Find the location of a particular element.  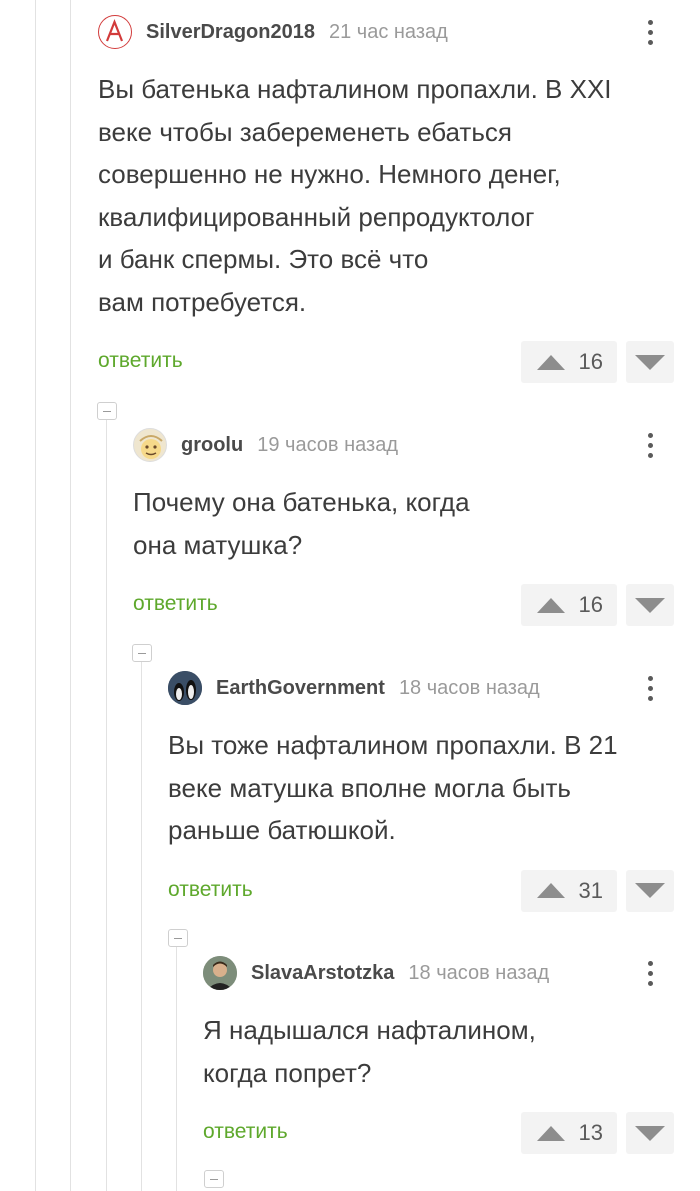

comment-footer: ответить 13 is located at coordinates (451, 1133).